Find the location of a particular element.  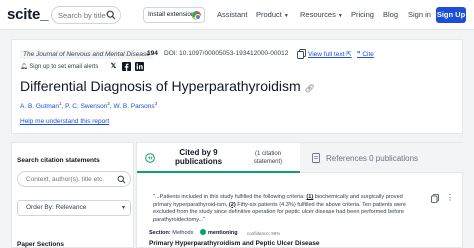

twitter-icon: 𝕏 is located at coordinates (113, 66).